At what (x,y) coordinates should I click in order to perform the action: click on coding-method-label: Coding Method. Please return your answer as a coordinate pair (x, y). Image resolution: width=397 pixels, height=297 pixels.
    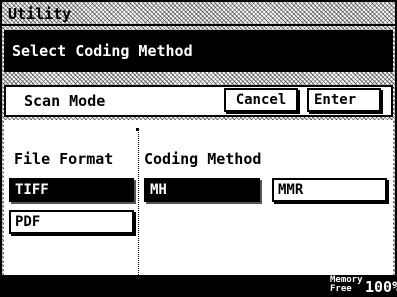
    Looking at the image, I should click on (203, 159).